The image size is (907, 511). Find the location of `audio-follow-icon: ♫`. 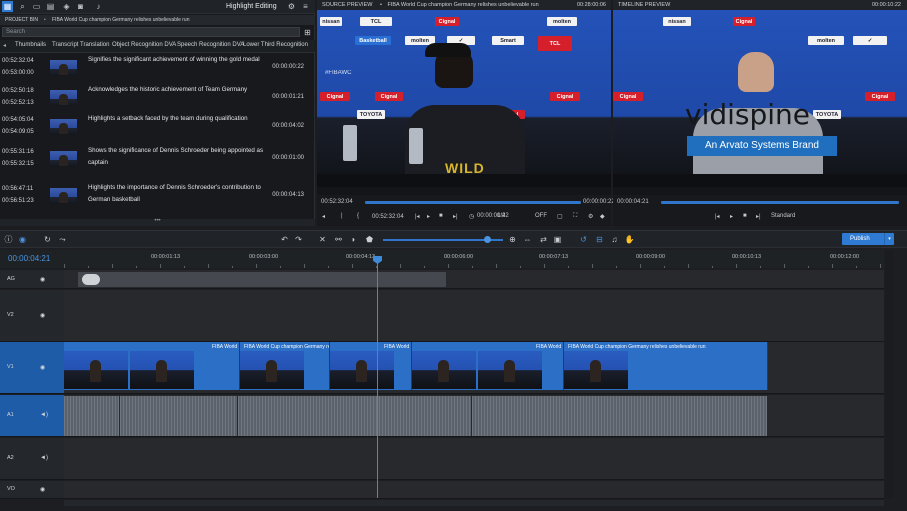

audio-follow-icon: ♫ is located at coordinates (614, 239).